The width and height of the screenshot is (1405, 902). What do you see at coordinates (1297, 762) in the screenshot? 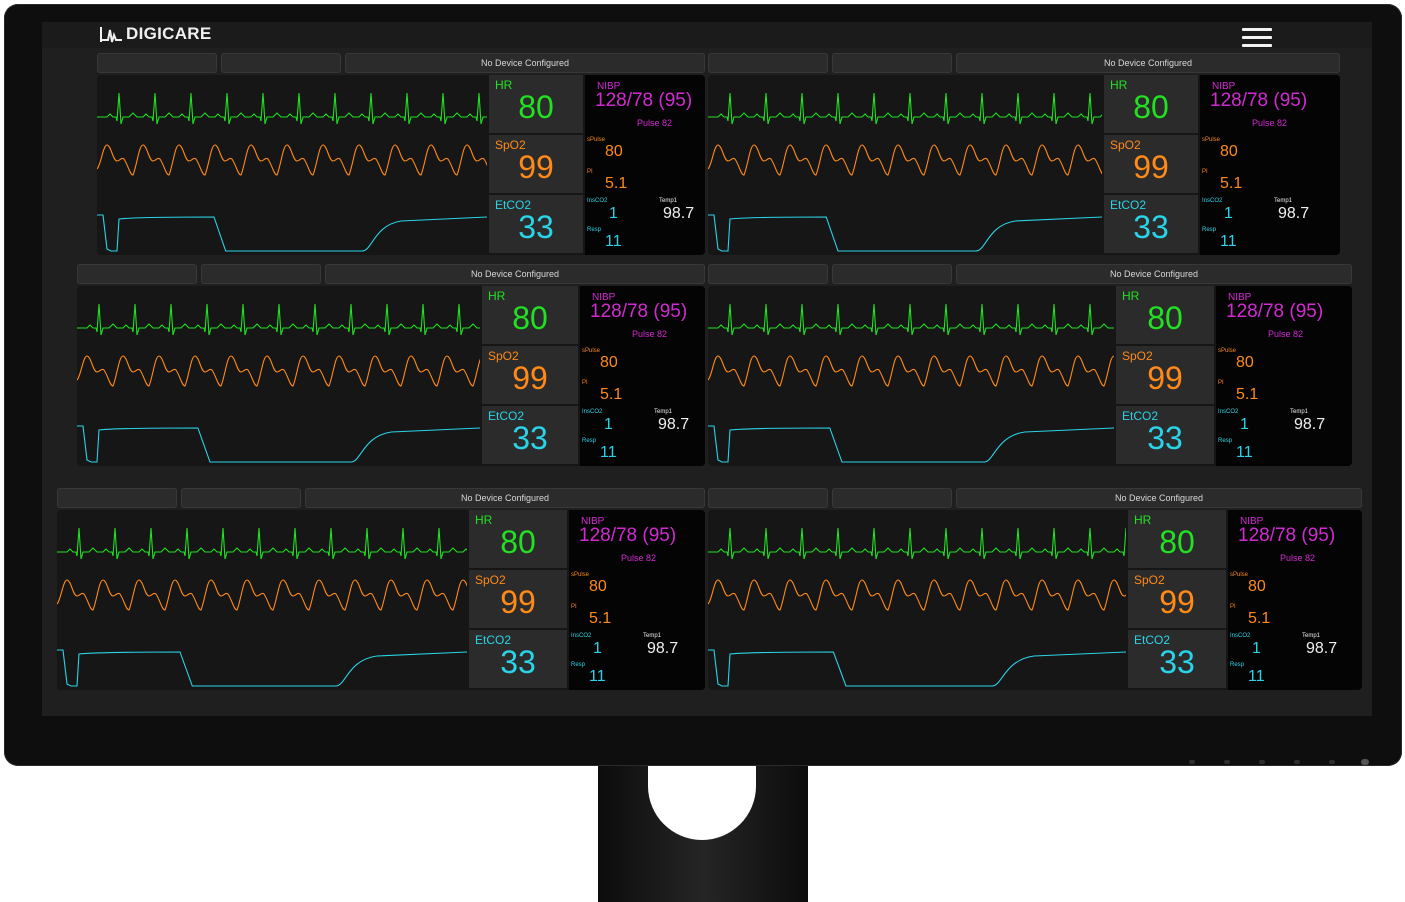
I see `monitor-button` at bounding box center [1297, 762].